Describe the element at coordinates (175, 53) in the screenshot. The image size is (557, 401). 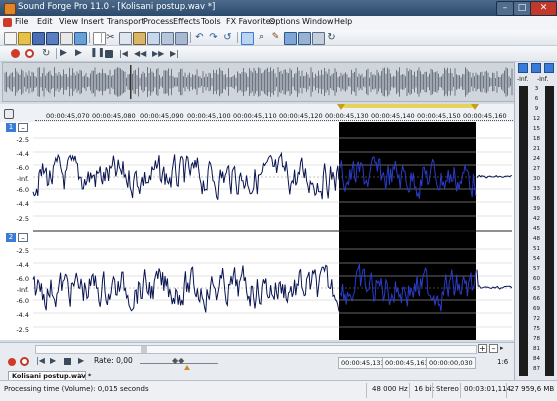
I see `go-to-end-icon: ▶|` at that location.